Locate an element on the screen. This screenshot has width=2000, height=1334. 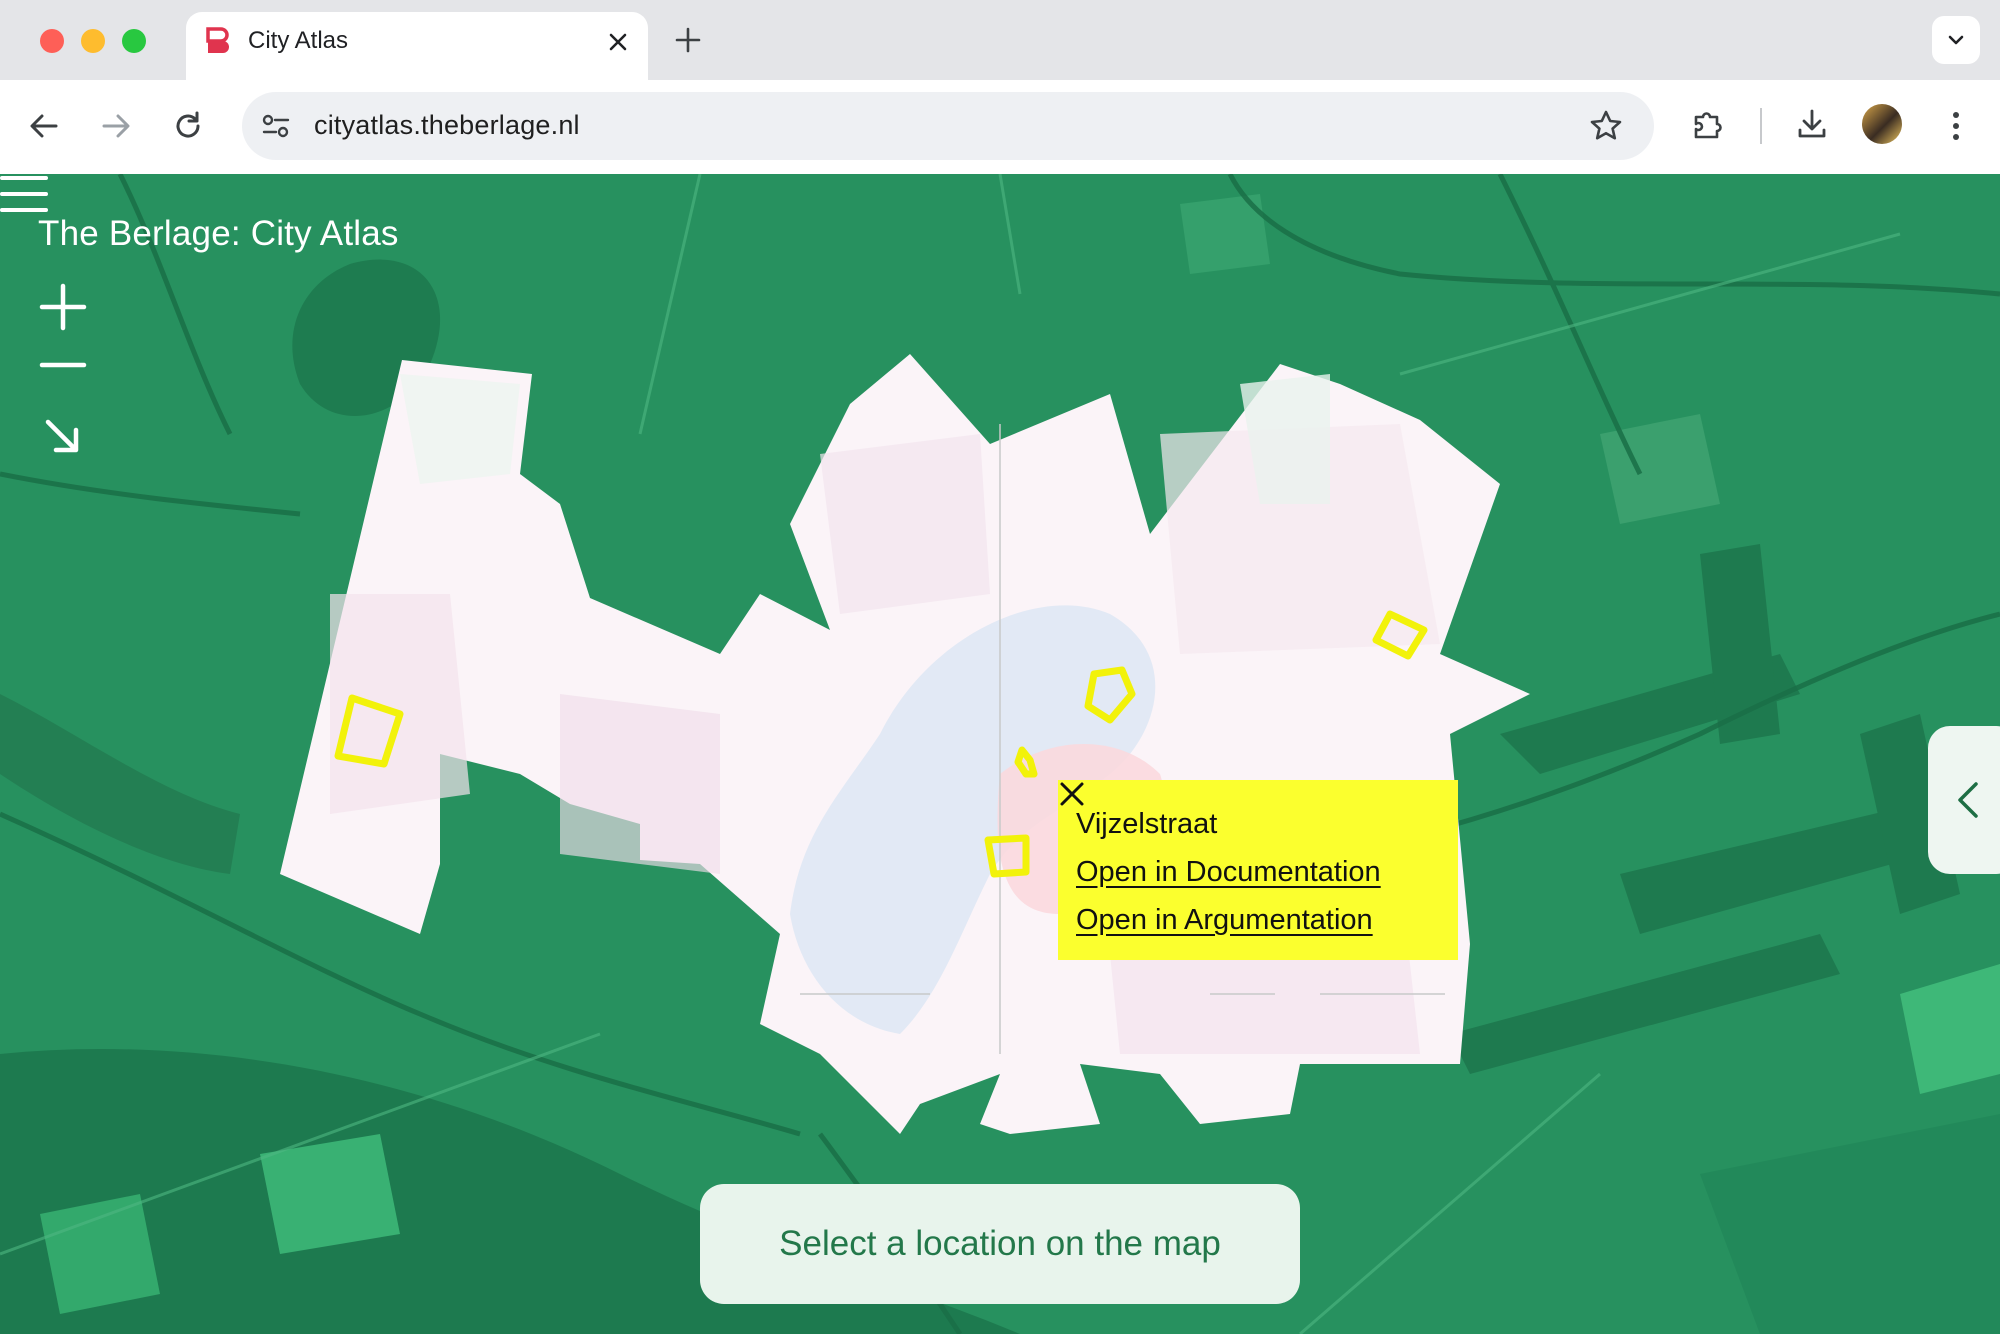
tab-title: City Atlas is located at coordinates (298, 40).